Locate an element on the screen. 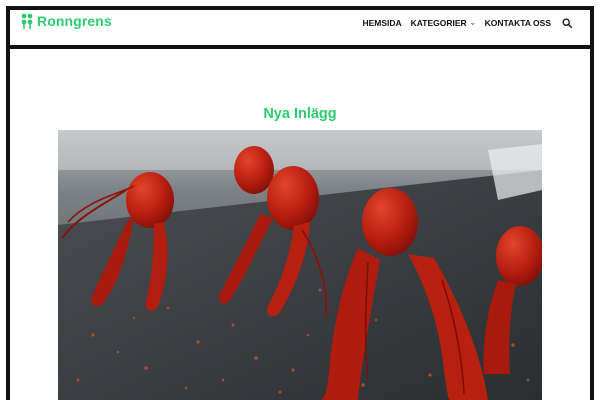 This screenshot has width=600, height=400. nav-item-label: KONTAKTA OSS is located at coordinates (517, 23).